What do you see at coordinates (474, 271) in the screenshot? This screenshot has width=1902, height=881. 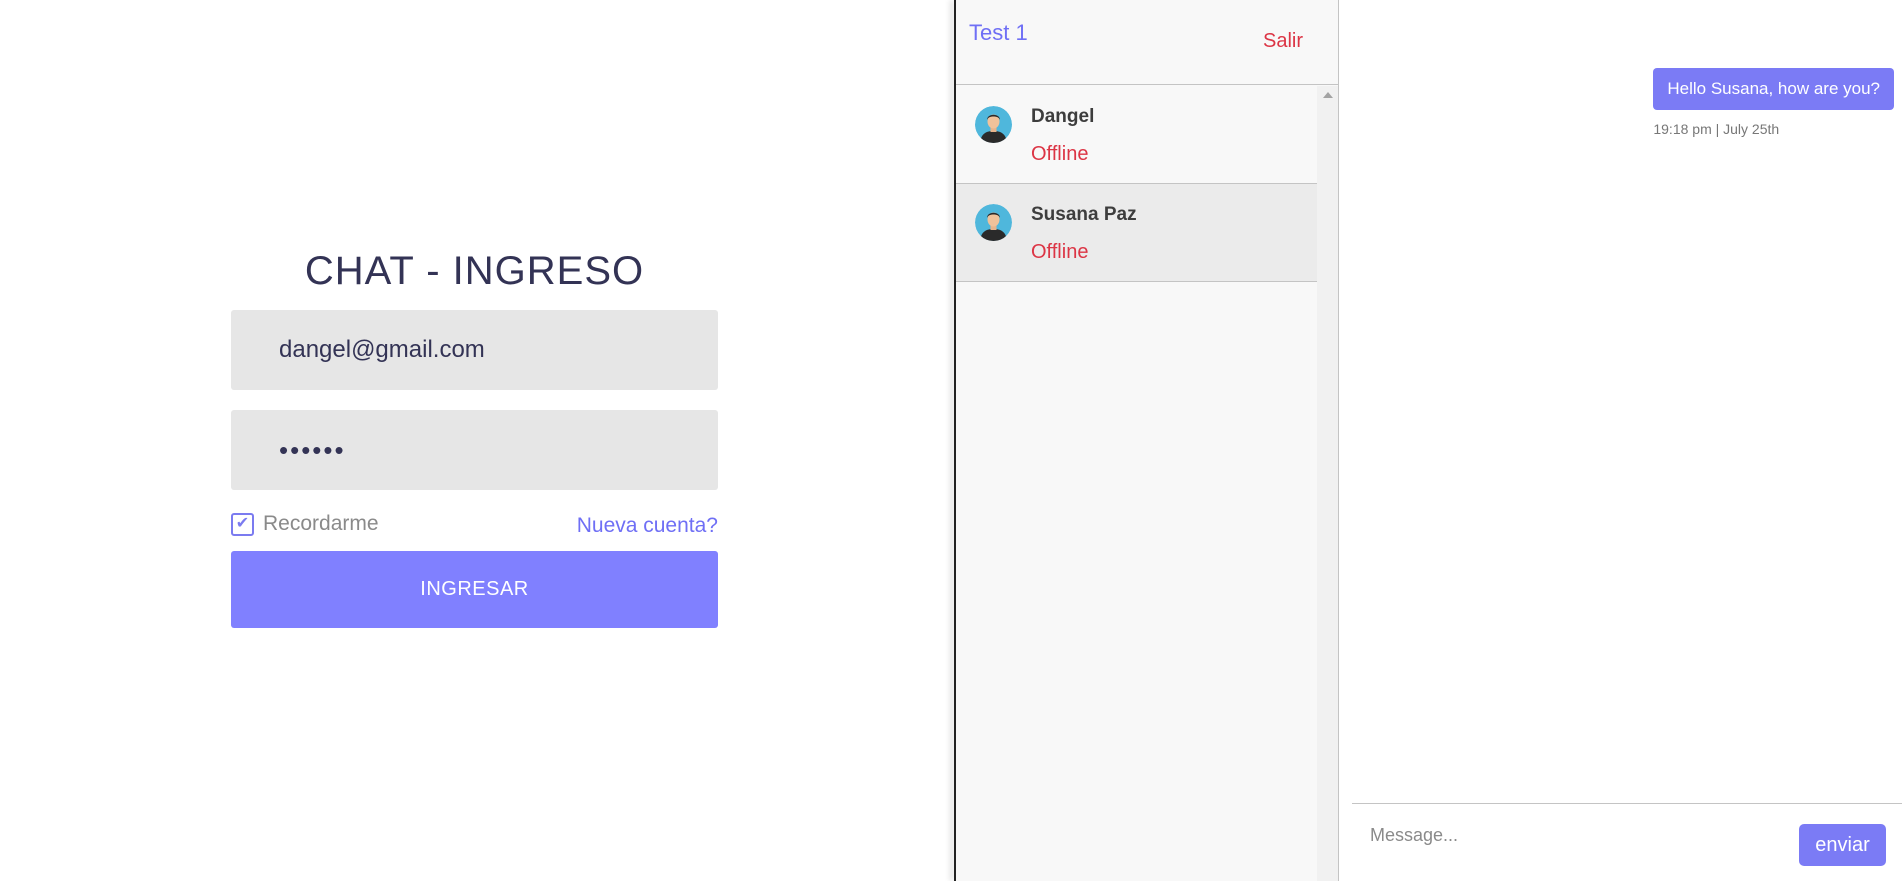 I see `login-title: CHAT - INGRESO` at bounding box center [474, 271].